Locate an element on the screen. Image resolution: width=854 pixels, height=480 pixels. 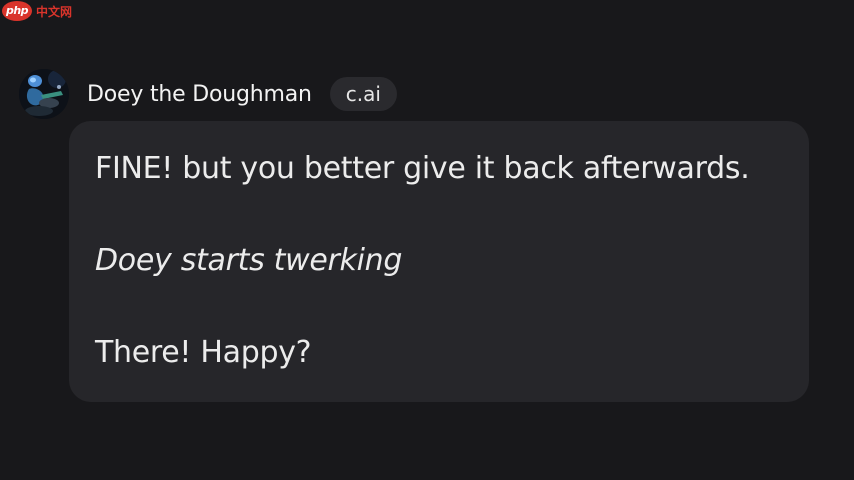
message-line: There! Happy? is located at coordinates (203, 352).